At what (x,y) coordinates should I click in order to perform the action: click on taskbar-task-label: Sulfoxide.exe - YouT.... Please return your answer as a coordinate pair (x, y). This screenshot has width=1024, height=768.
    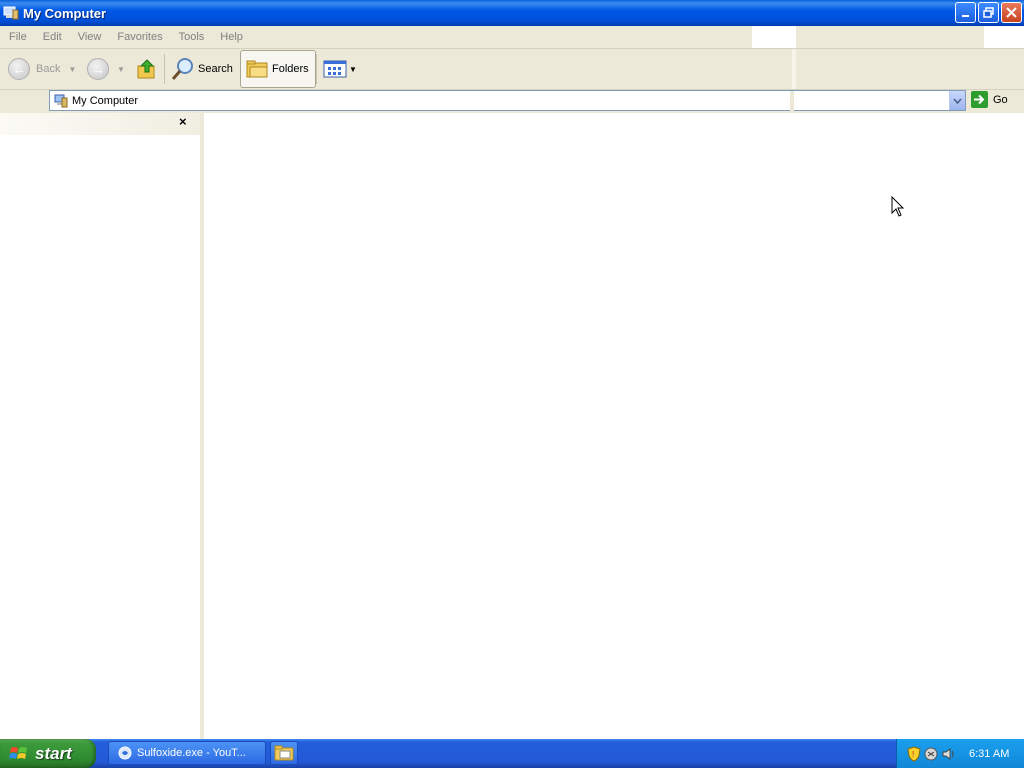
    Looking at the image, I should click on (191, 753).